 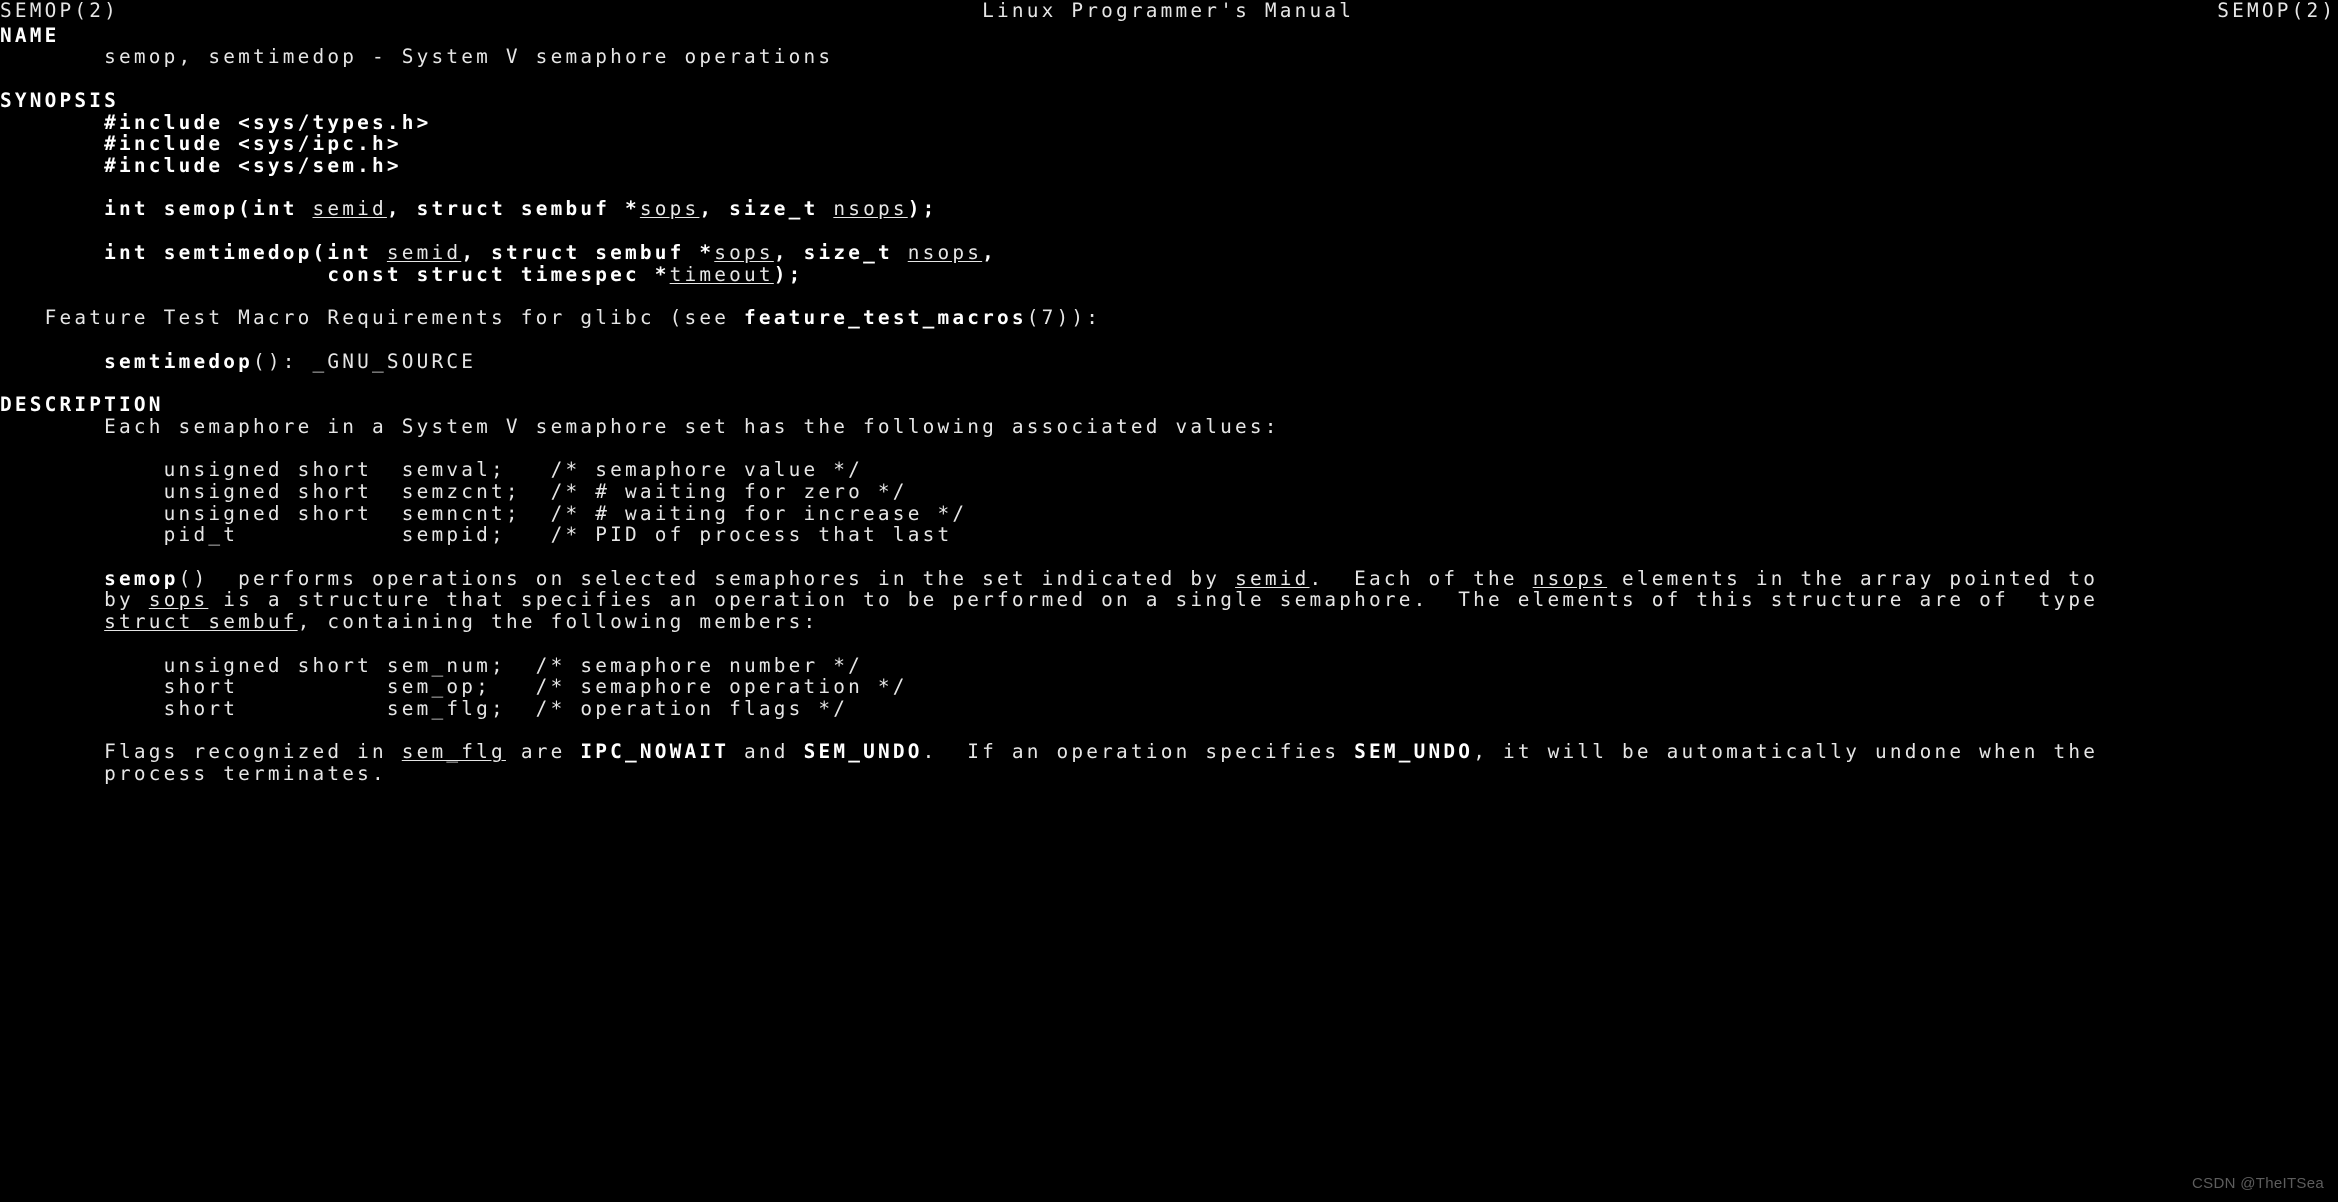 I want to click on plain-text: . Each of the, so click(x=1421, y=578).